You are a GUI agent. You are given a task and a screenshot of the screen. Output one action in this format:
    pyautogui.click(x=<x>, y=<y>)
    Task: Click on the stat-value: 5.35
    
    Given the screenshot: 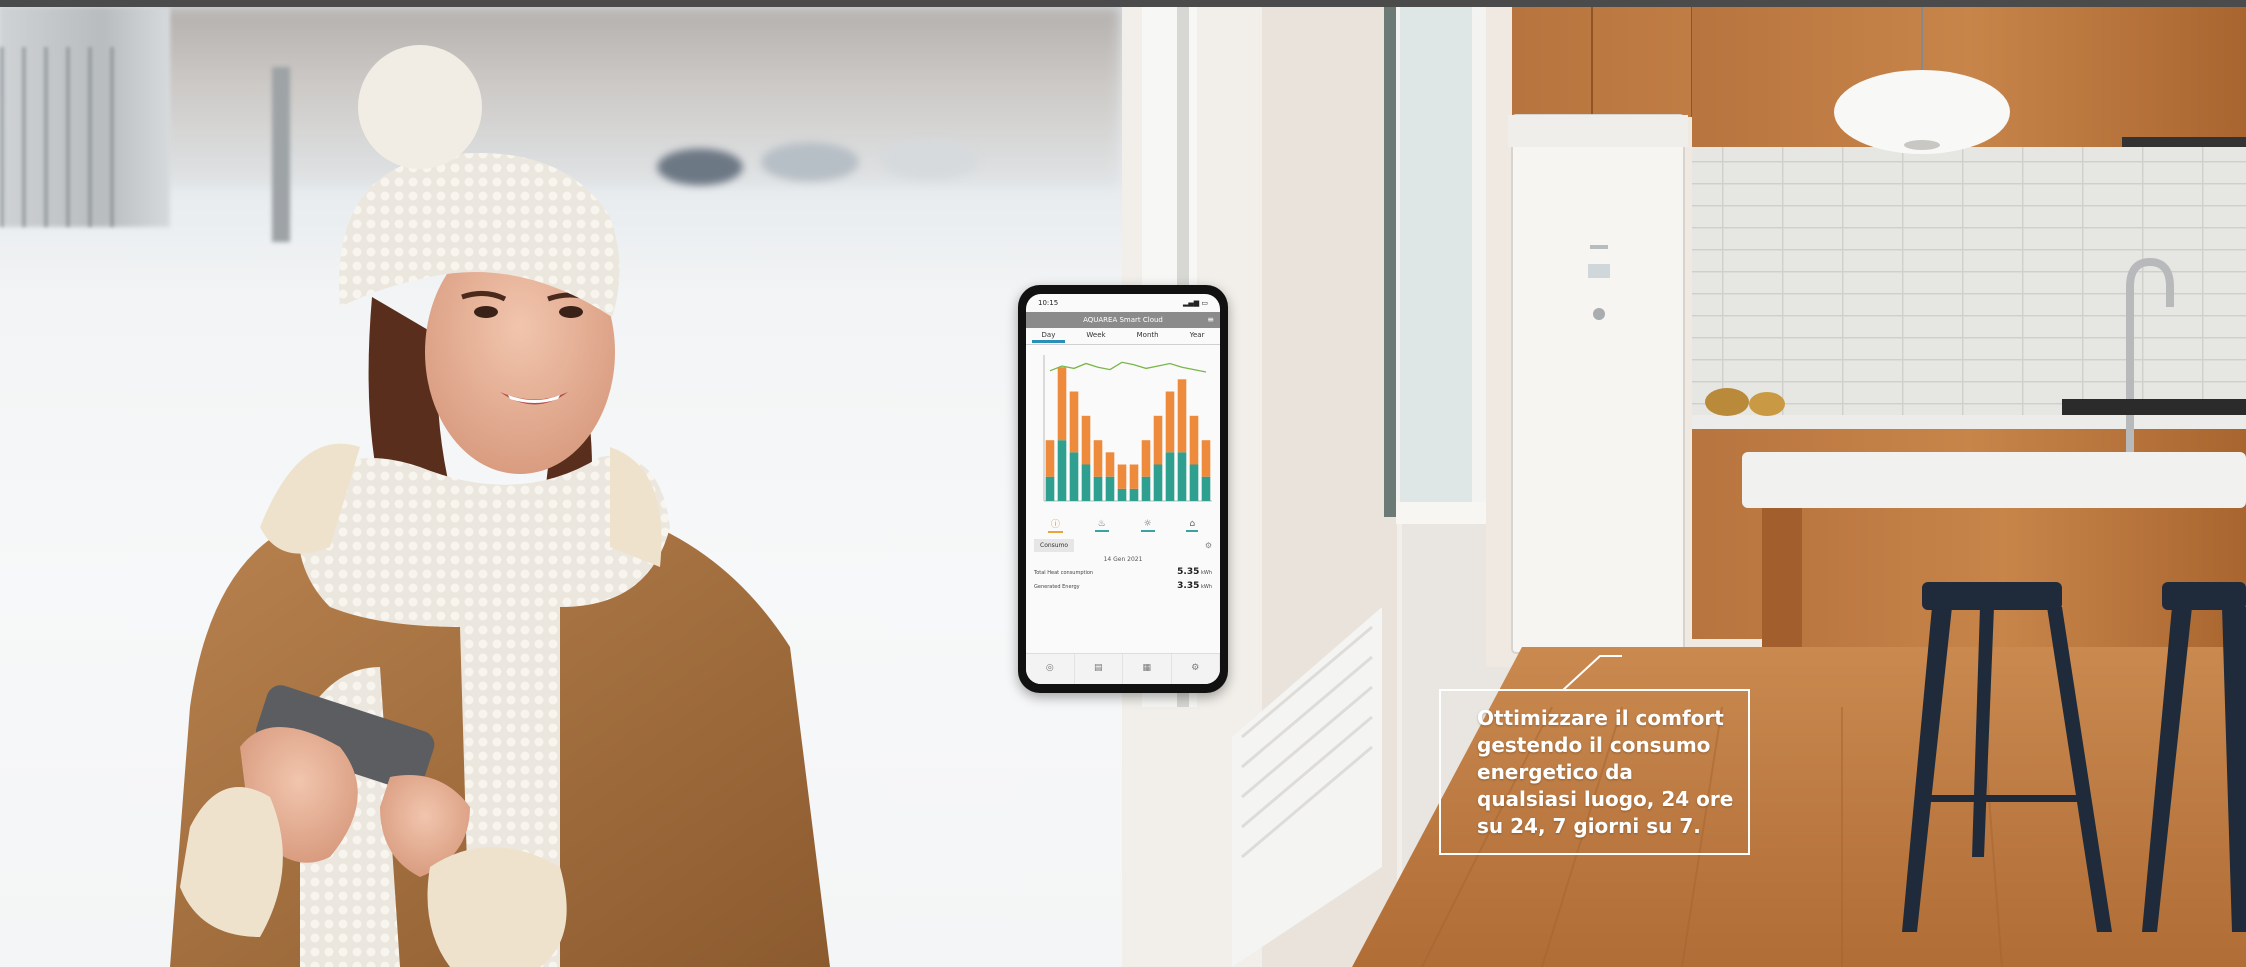 What is the action you would take?
    pyautogui.click(x=1188, y=572)
    